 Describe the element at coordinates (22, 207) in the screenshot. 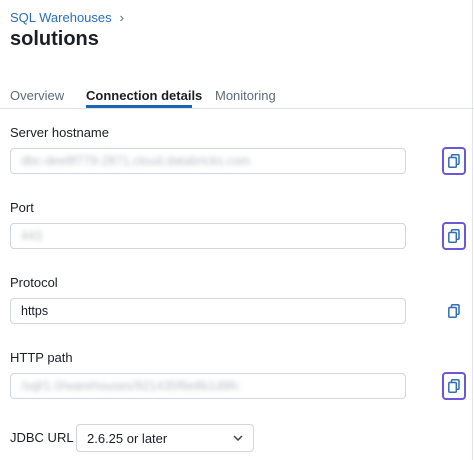

I see `port-label: Port` at that location.